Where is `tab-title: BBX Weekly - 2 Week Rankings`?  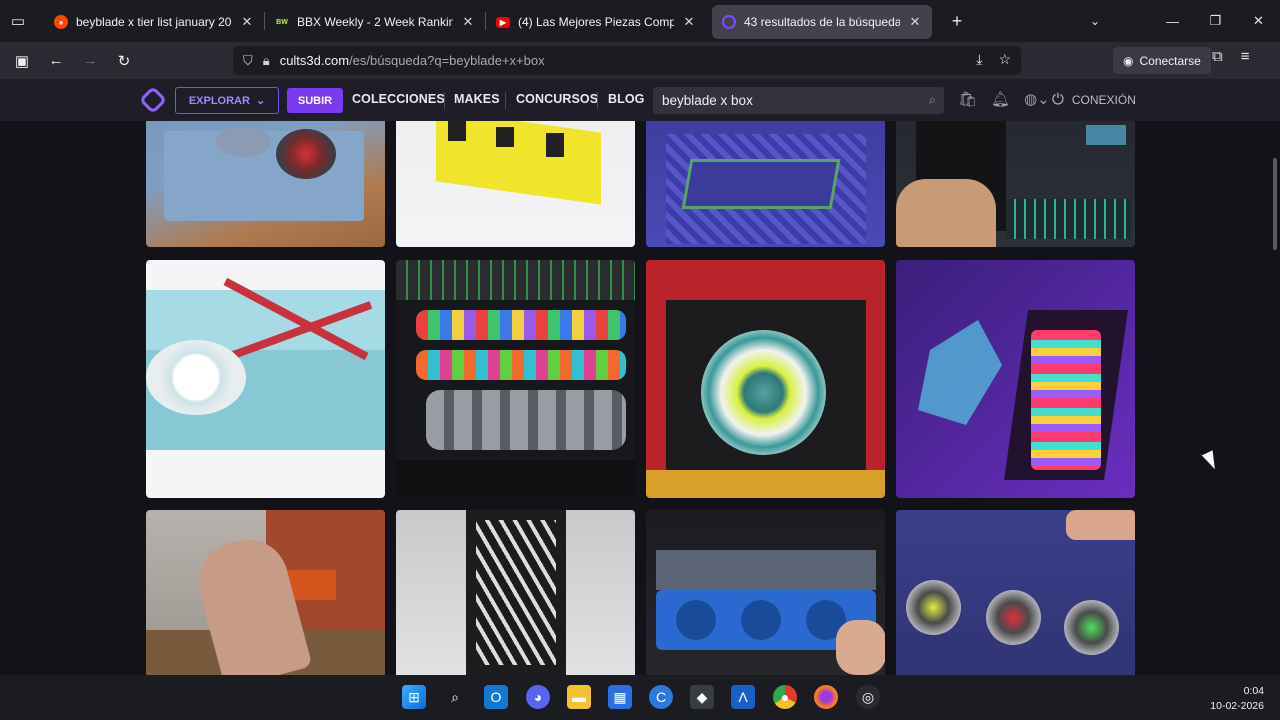 tab-title: BBX Weekly - 2 Week Rankings is located at coordinates (375, 22).